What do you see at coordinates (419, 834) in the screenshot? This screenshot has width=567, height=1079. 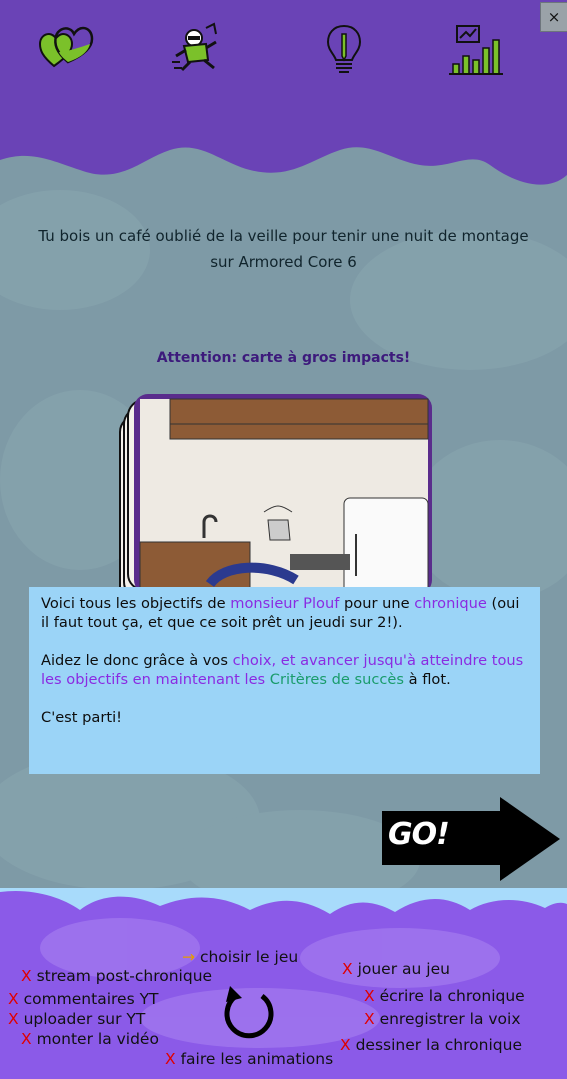 I see `go-label: GO!` at bounding box center [419, 834].